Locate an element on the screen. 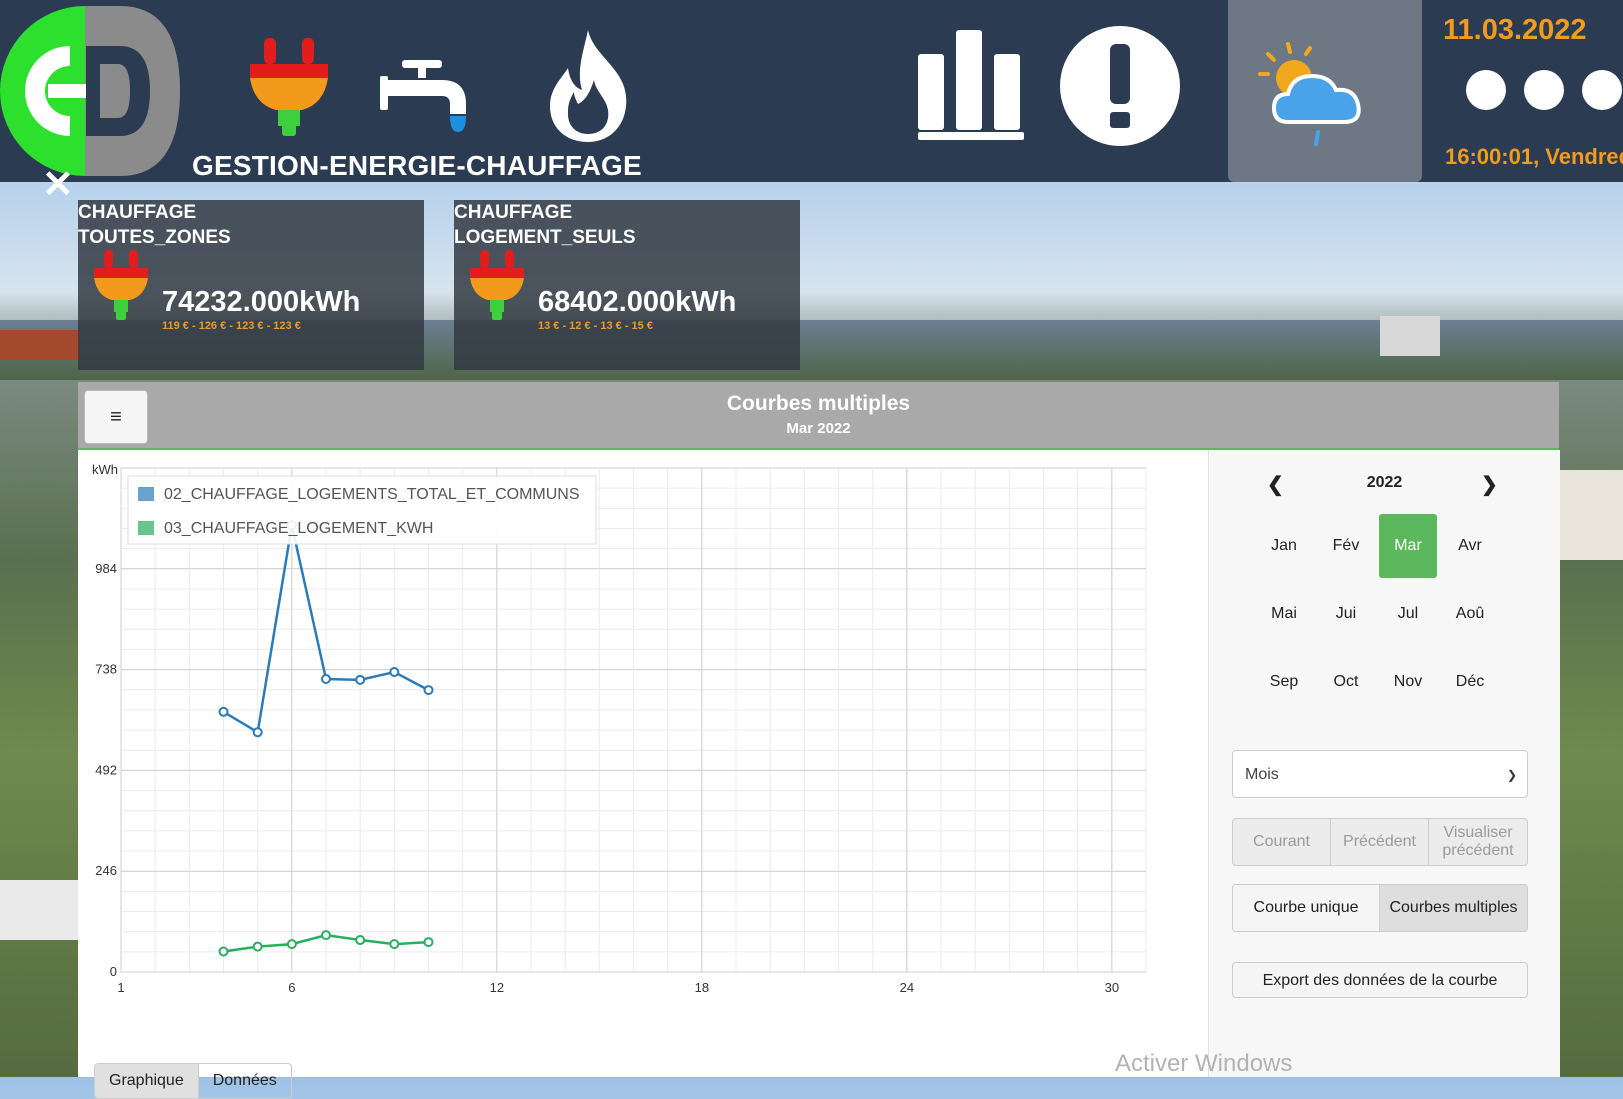  month-oct: Oct is located at coordinates (1346, 682).